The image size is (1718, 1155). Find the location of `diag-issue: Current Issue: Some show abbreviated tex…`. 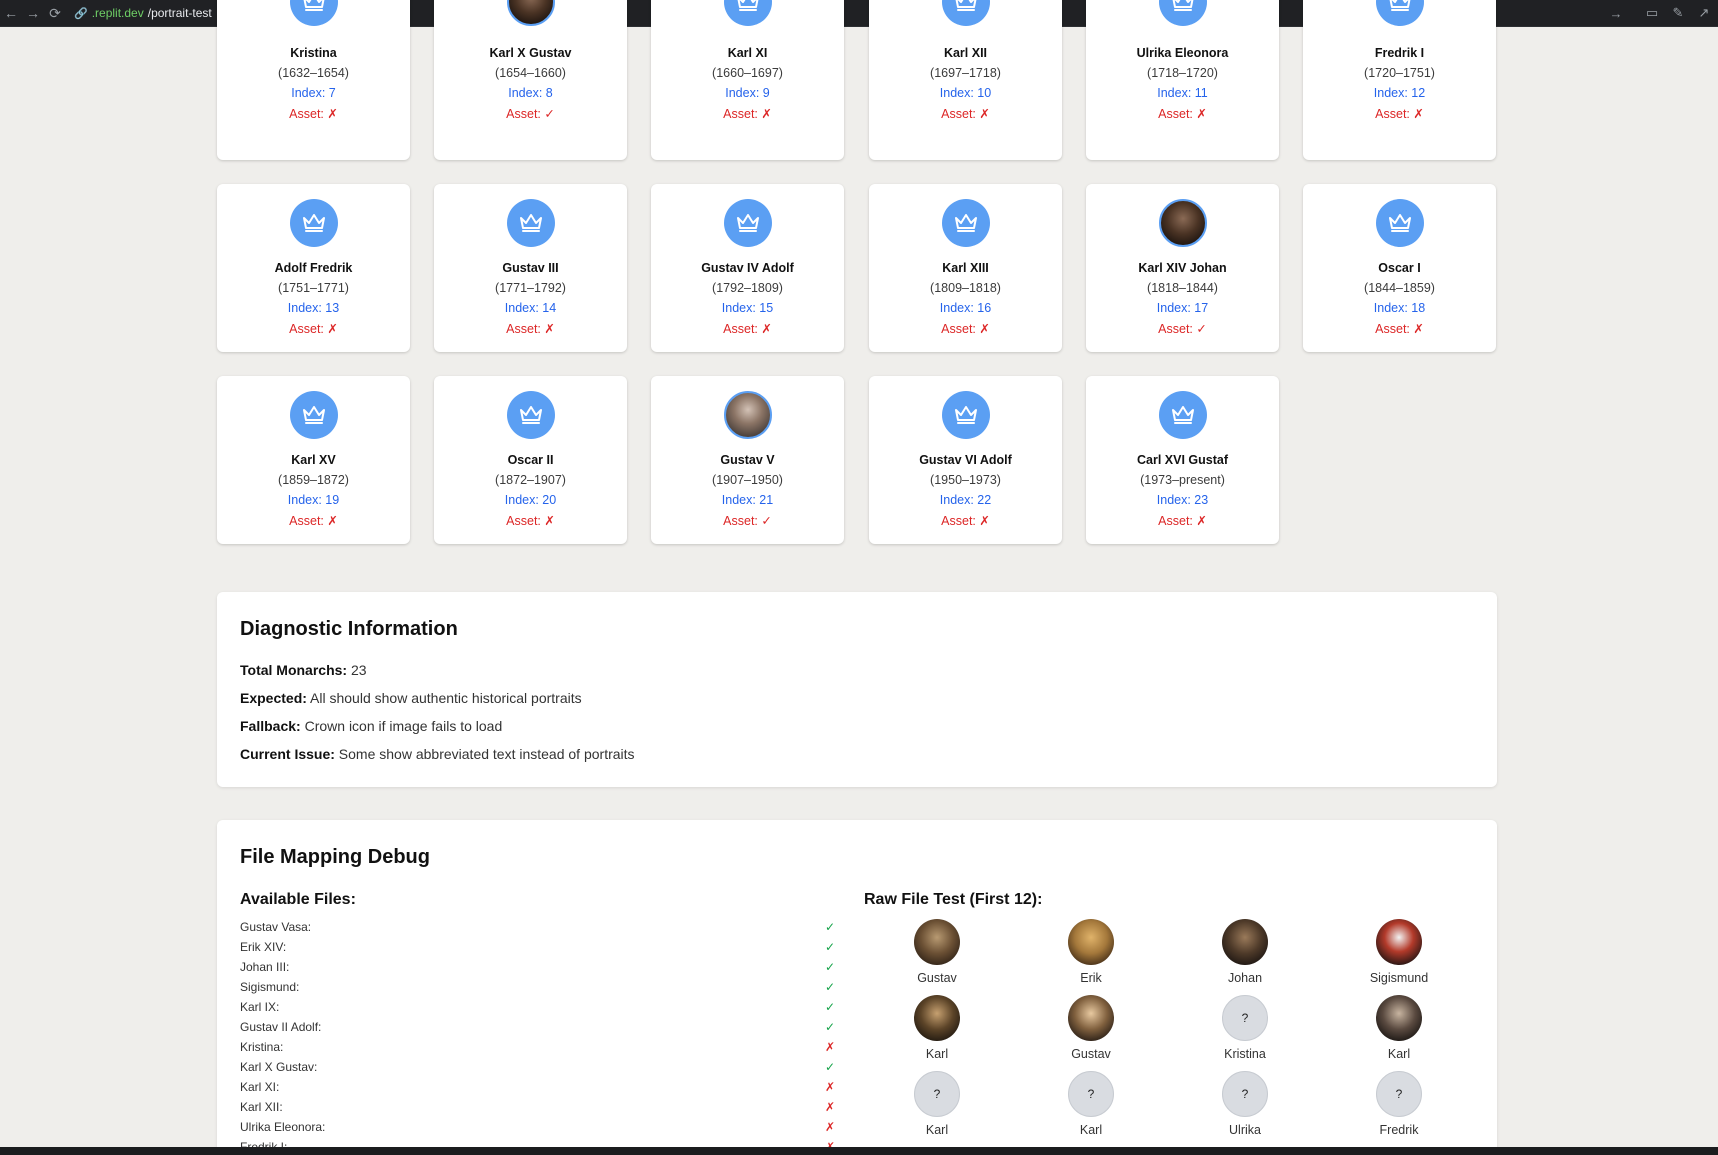

diag-issue: Current Issue: Some show abbreviated tex… is located at coordinates (437, 754).